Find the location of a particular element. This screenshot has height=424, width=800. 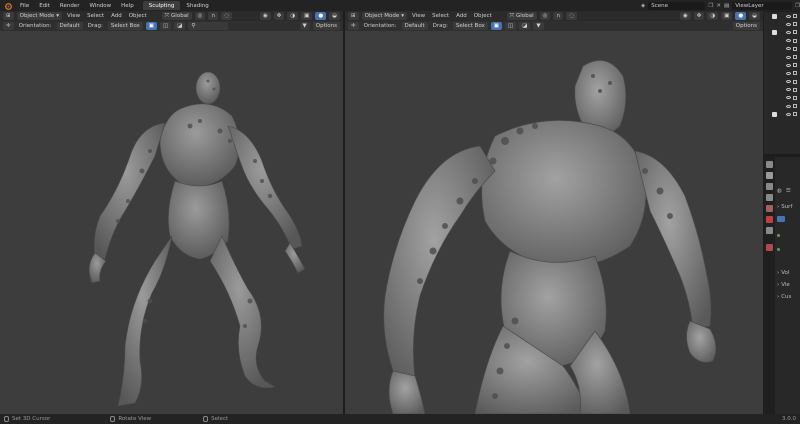

props-viewport-row: › Vie is located at coordinates (787, 285).